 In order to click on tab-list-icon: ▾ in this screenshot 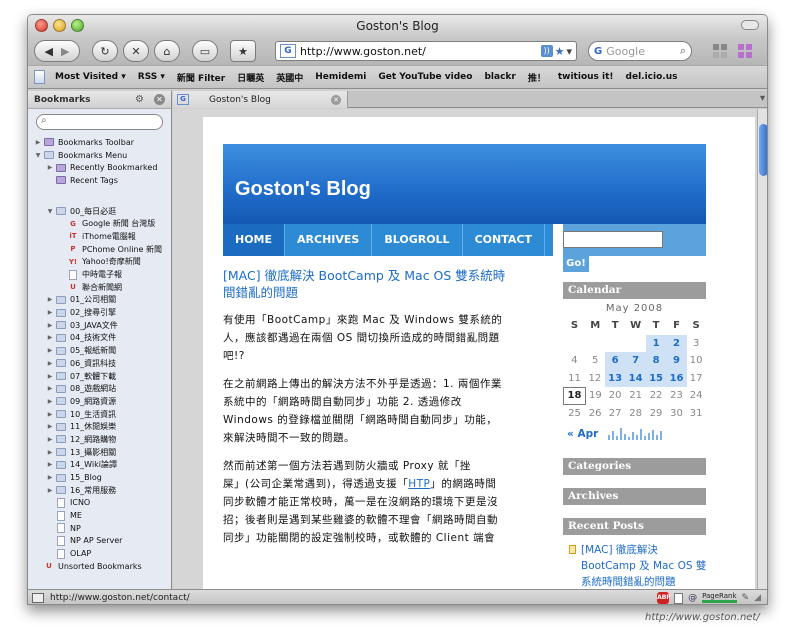, I will do `click(762, 98)`.